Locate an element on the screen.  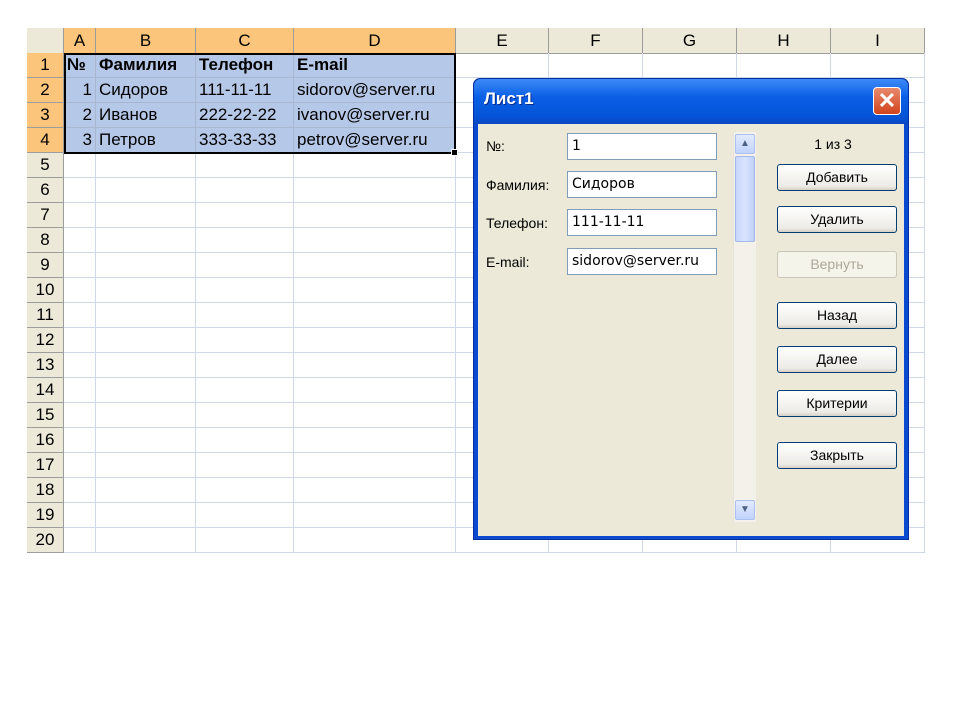
cell-c4: 333-33-33 is located at coordinates (245, 140).